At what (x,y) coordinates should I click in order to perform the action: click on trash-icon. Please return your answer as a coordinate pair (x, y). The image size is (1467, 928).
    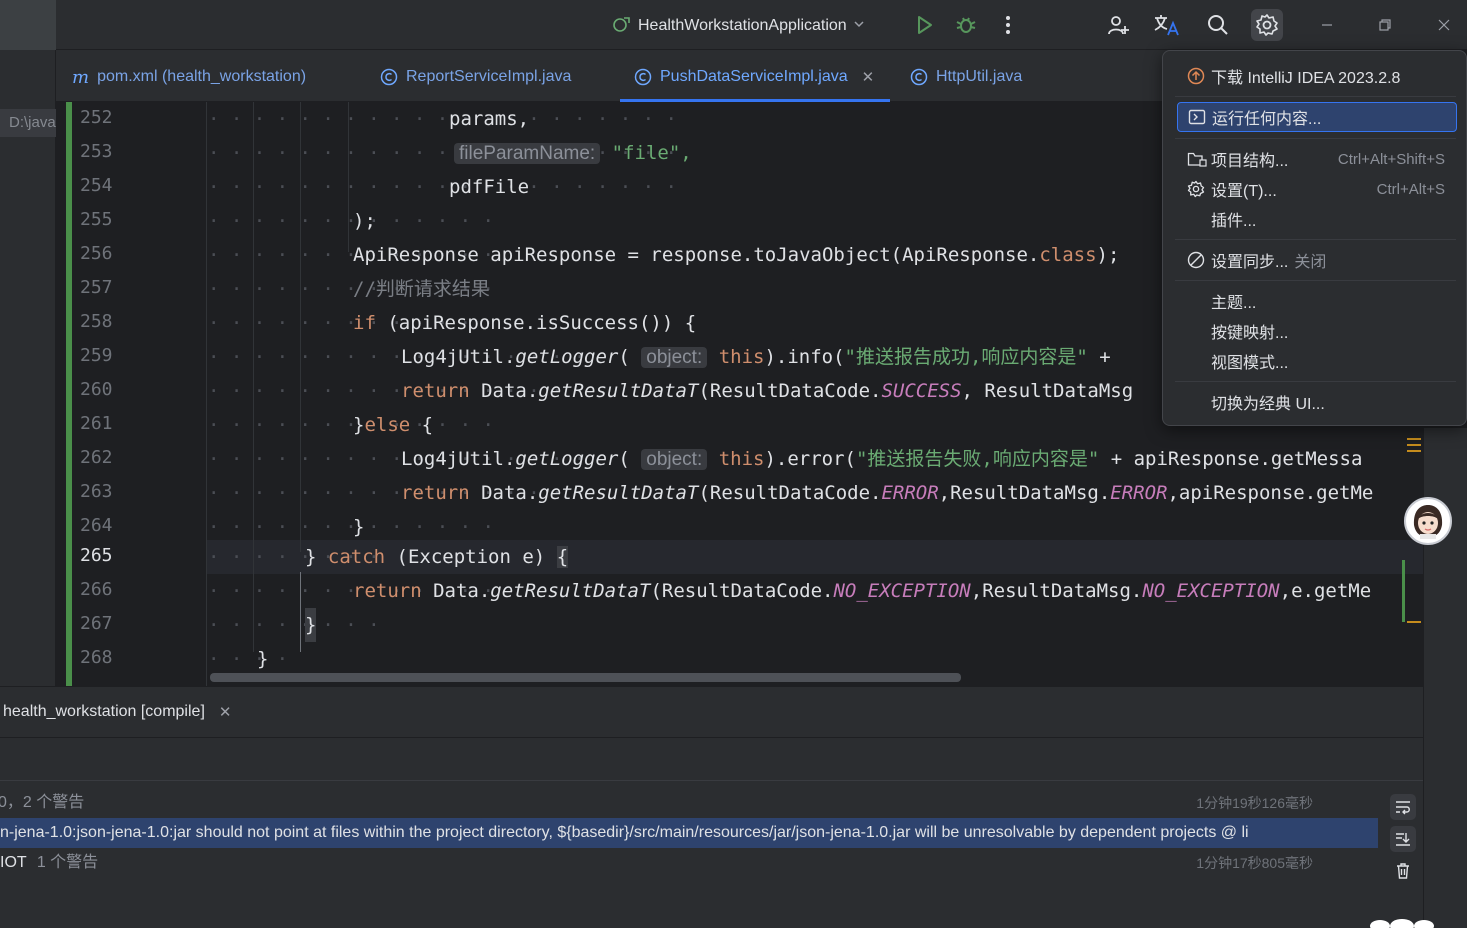
    Looking at the image, I should click on (1403, 871).